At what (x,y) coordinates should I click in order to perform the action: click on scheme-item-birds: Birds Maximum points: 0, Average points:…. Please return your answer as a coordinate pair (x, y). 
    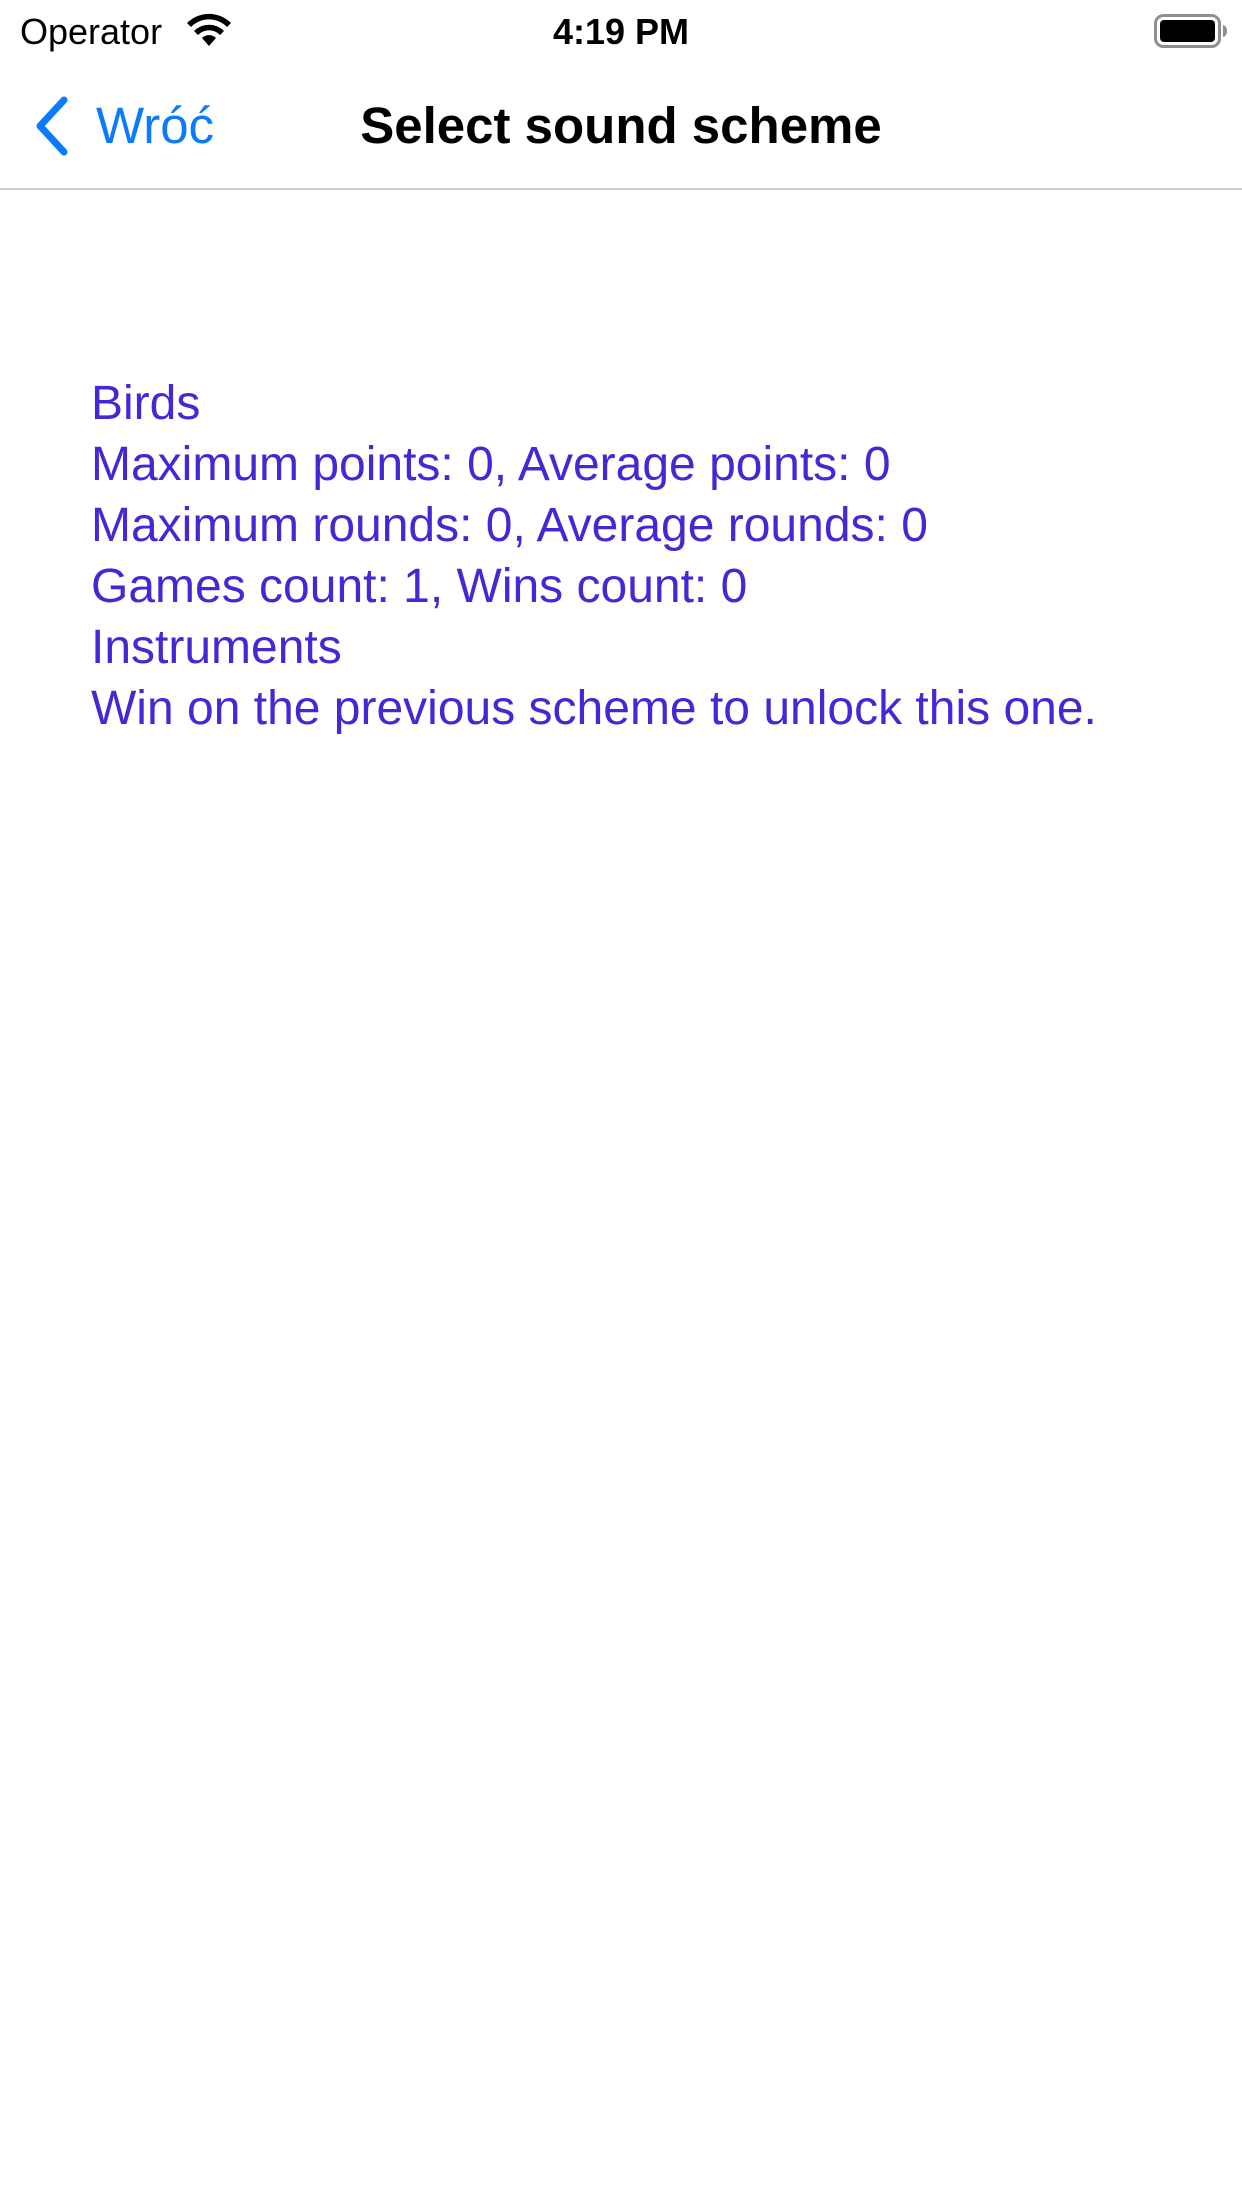
    Looking at the image, I should click on (651, 495).